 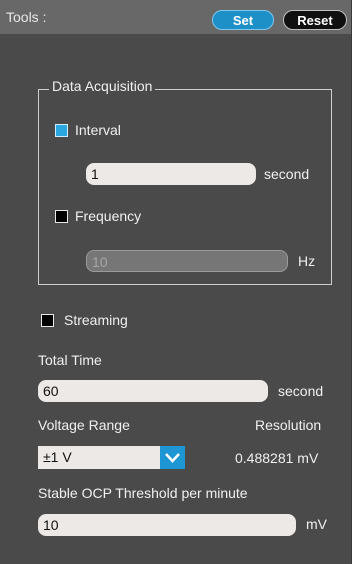 What do you see at coordinates (98, 130) in the screenshot?
I see `interval-label: Interval` at bounding box center [98, 130].